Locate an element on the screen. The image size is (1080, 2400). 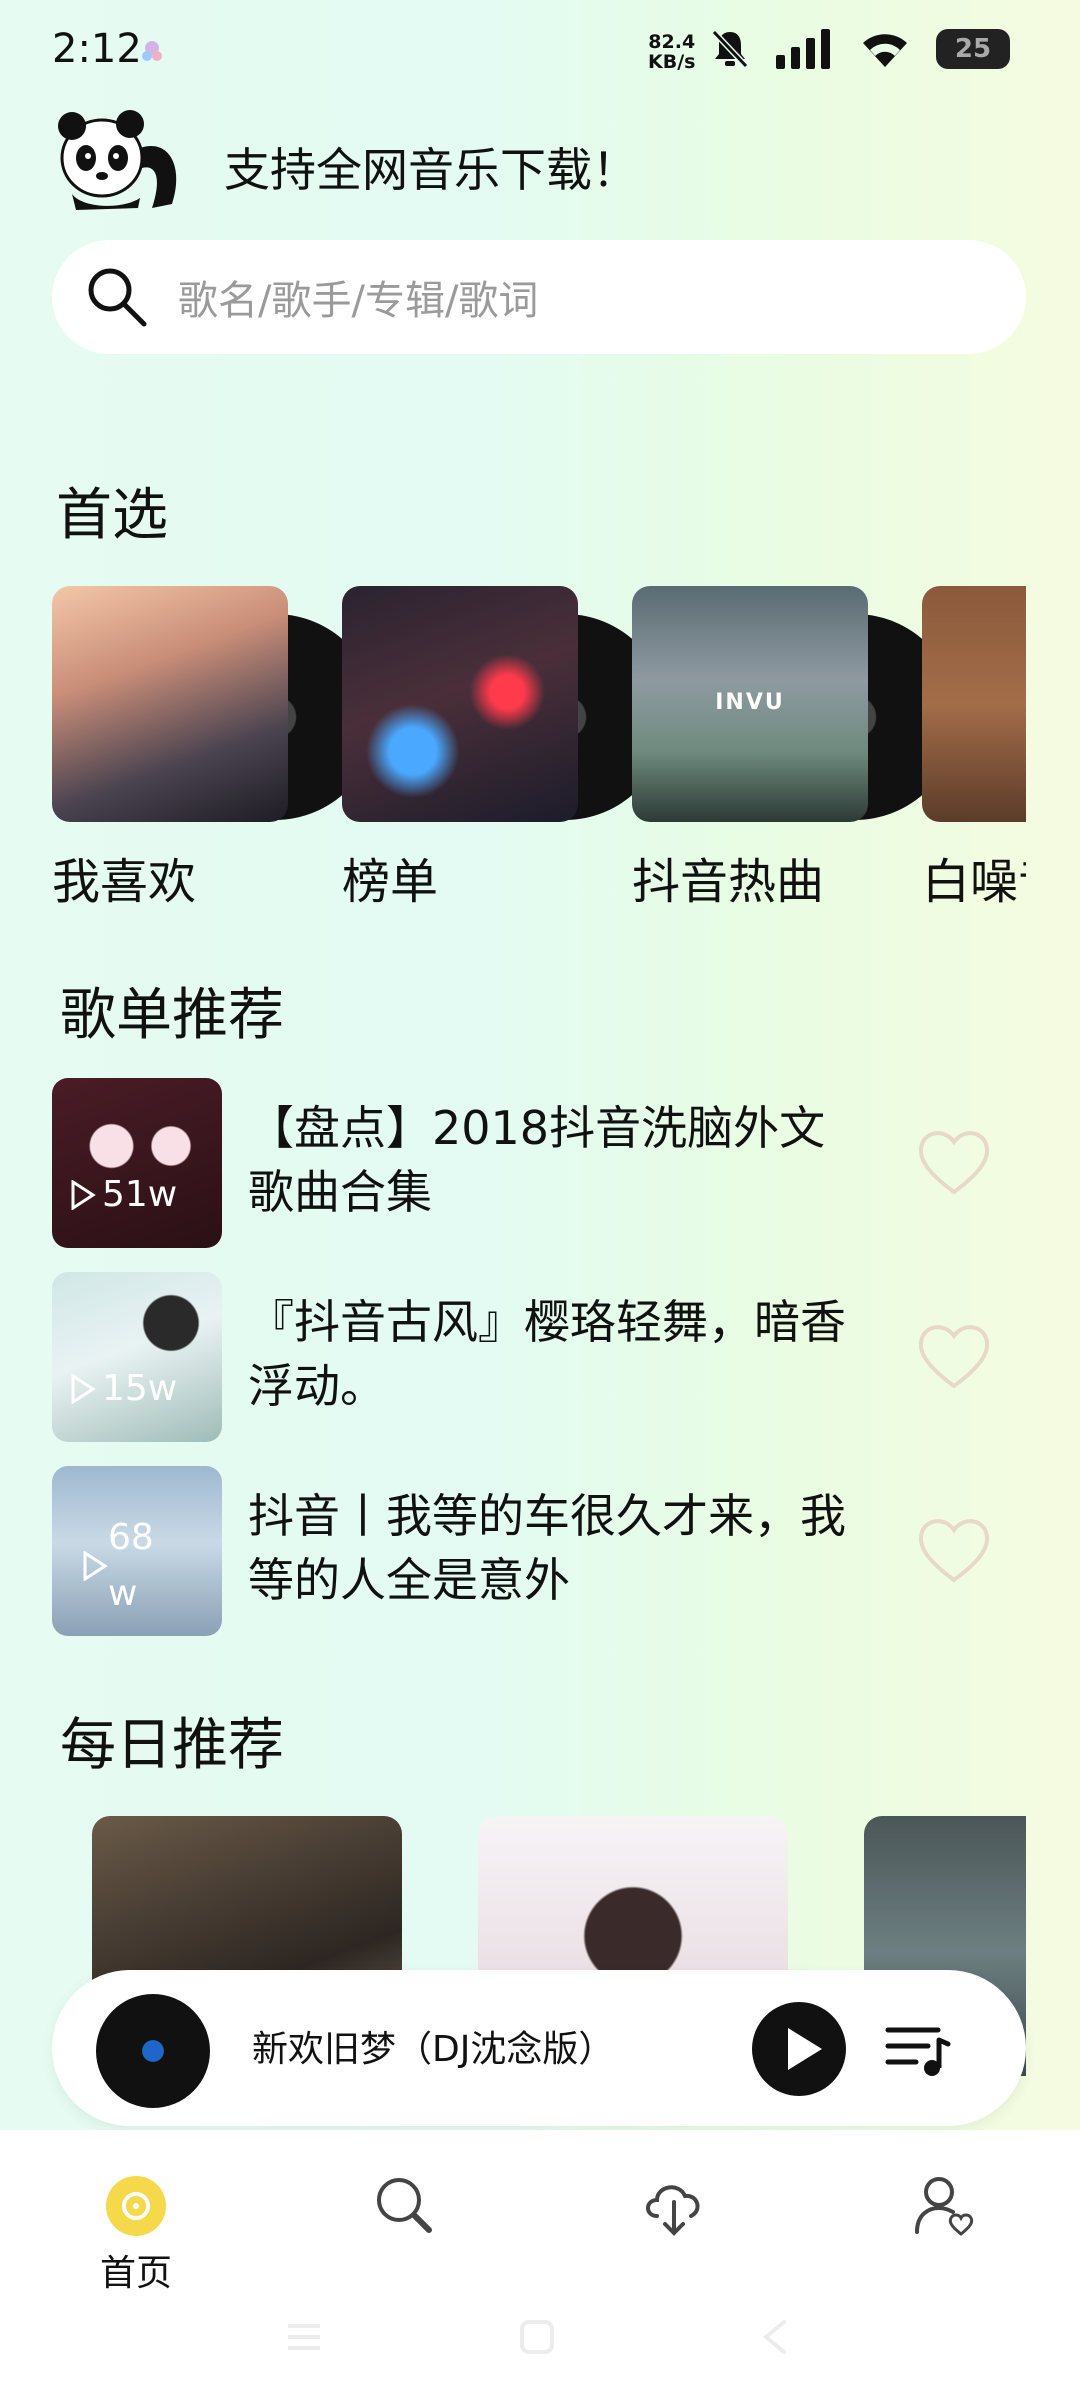
signal-icon is located at coordinates (803, 49).